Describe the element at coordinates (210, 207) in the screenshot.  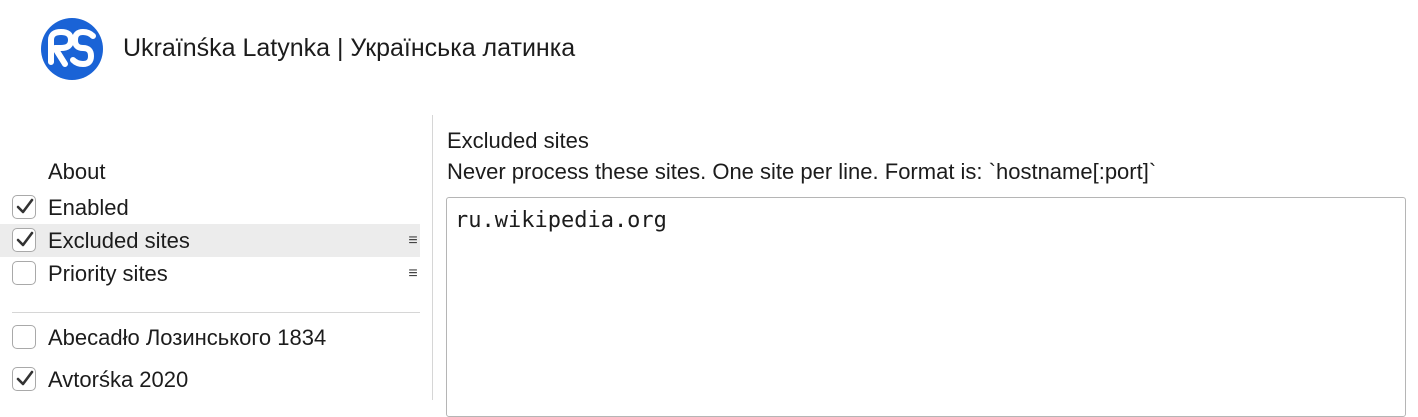
I see `sidebar-item-enabled: Enabled` at that location.